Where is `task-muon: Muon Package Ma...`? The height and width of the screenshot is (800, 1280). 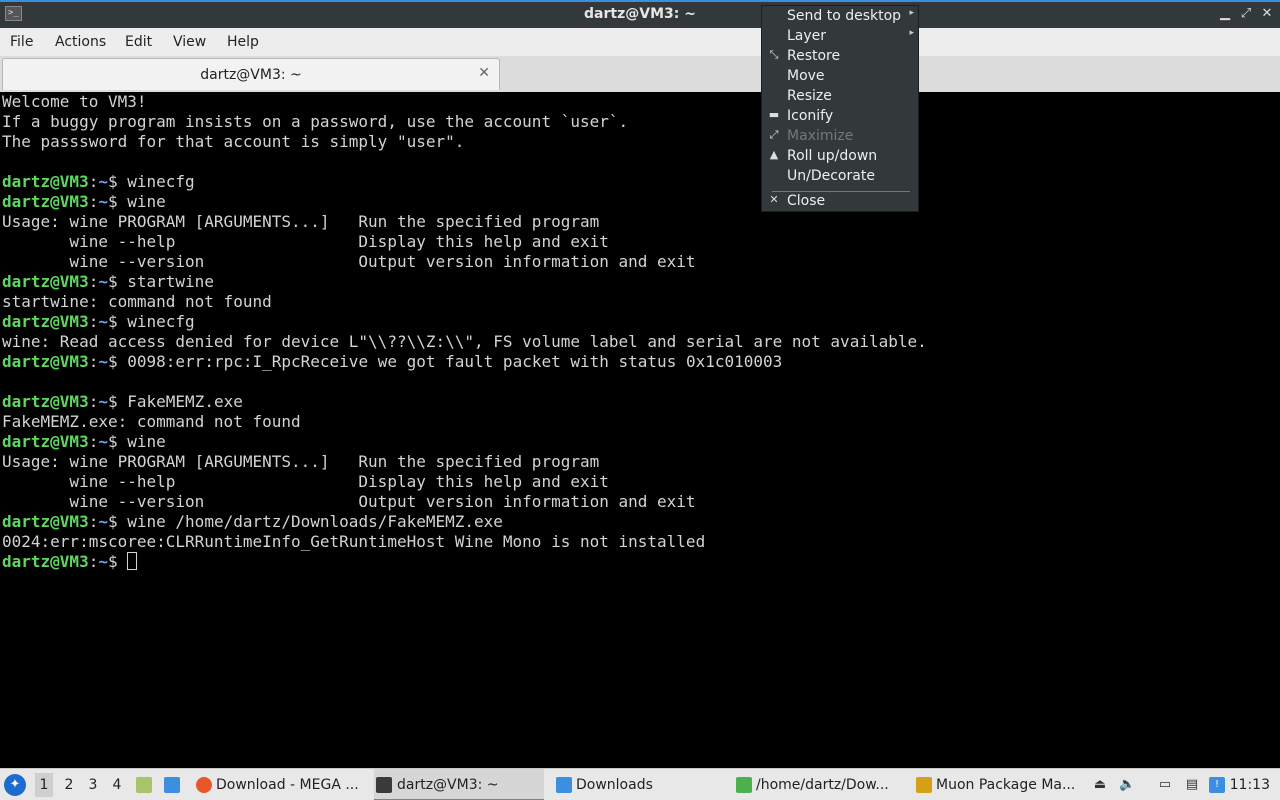
task-muon: Muon Package Ma... is located at coordinates (996, 784).